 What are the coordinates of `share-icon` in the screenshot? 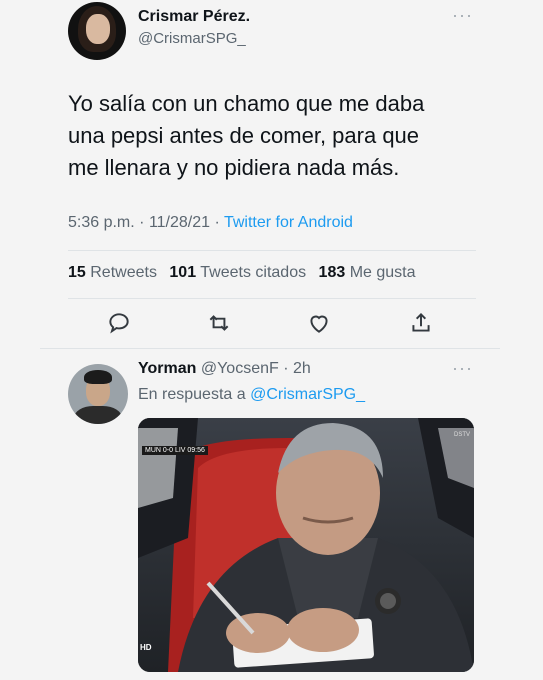 It's located at (421, 323).